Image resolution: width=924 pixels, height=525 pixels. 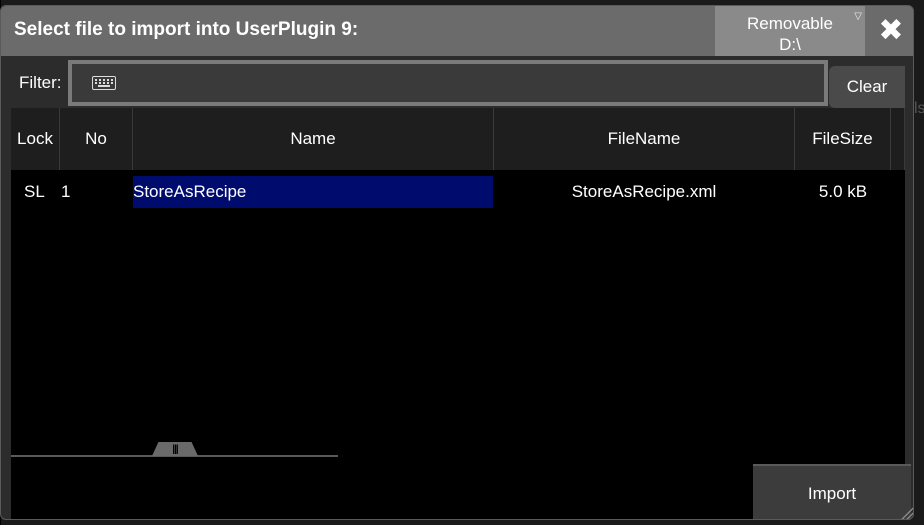 I want to click on close-icon: ✖, so click(x=891, y=30).